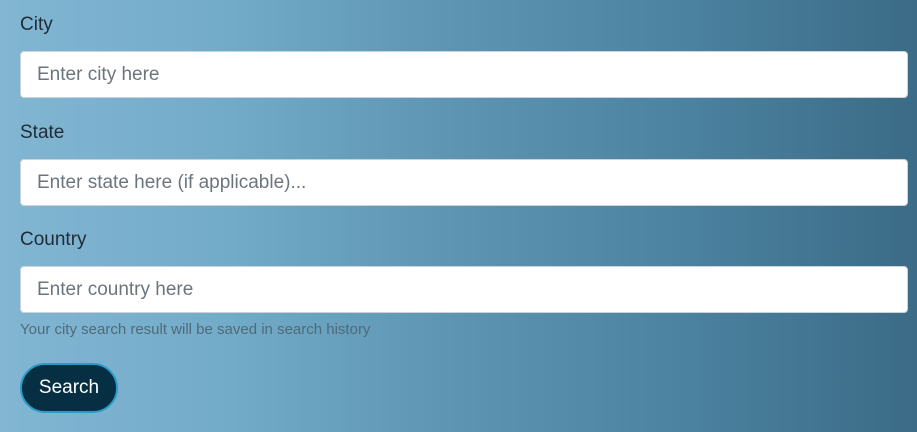  Describe the element at coordinates (53, 239) in the screenshot. I see `country-label: Country` at that location.